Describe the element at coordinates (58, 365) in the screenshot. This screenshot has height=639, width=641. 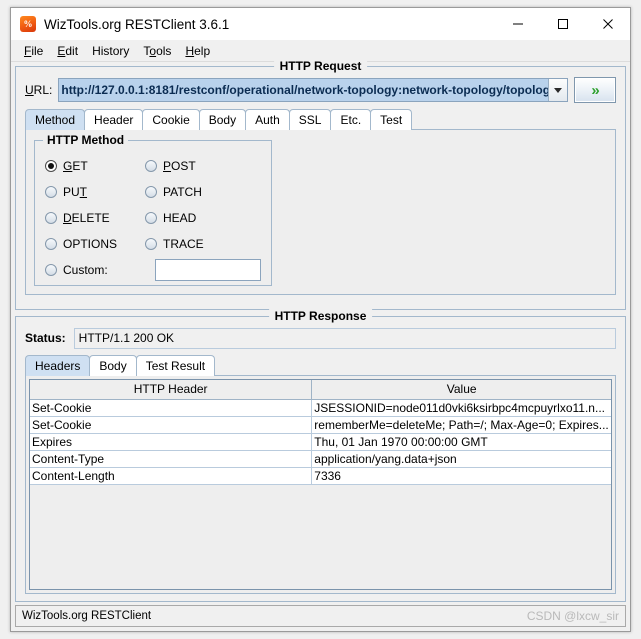
I see `tab-headers: Headers` at that location.